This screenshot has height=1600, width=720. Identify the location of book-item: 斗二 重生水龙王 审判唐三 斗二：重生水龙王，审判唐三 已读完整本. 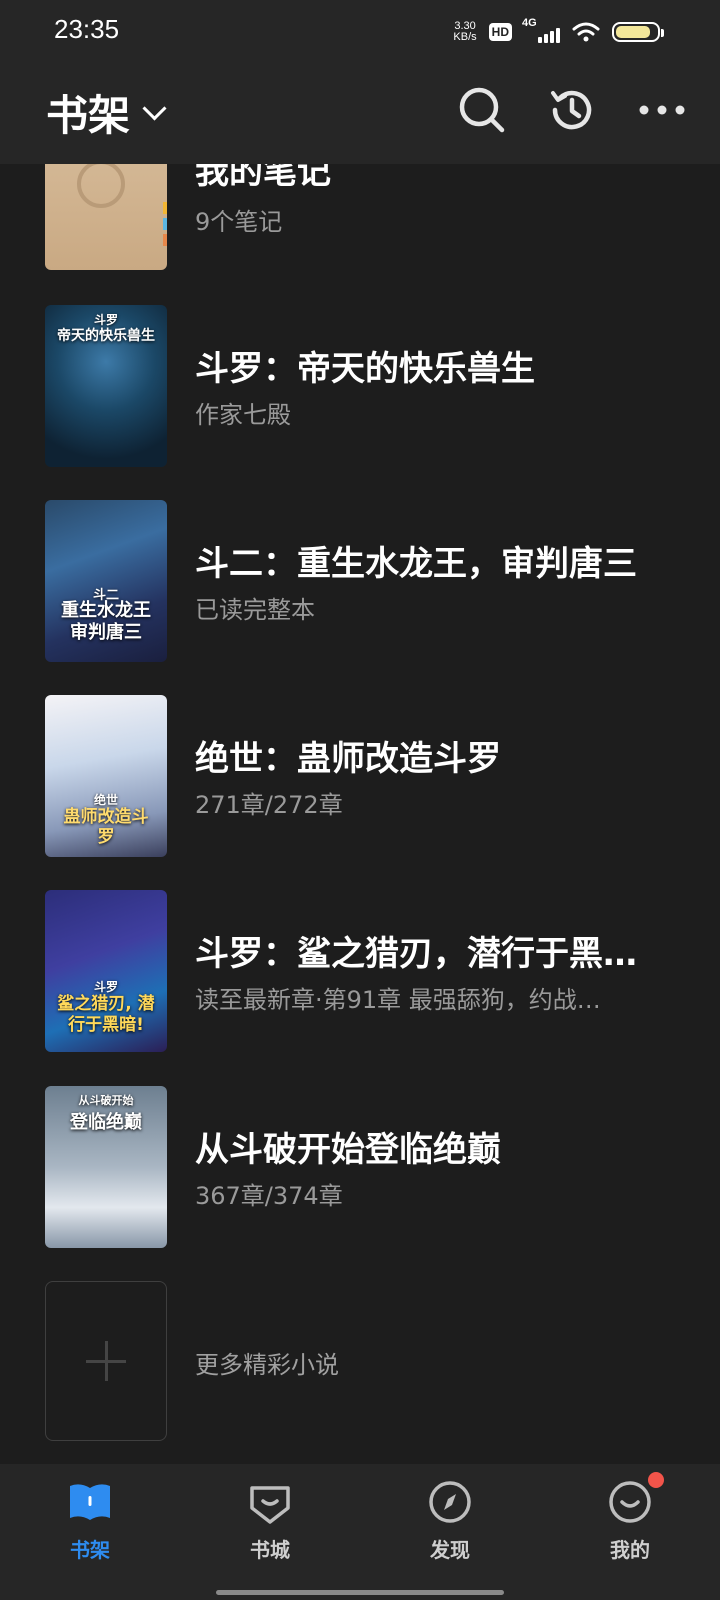
(360, 582).